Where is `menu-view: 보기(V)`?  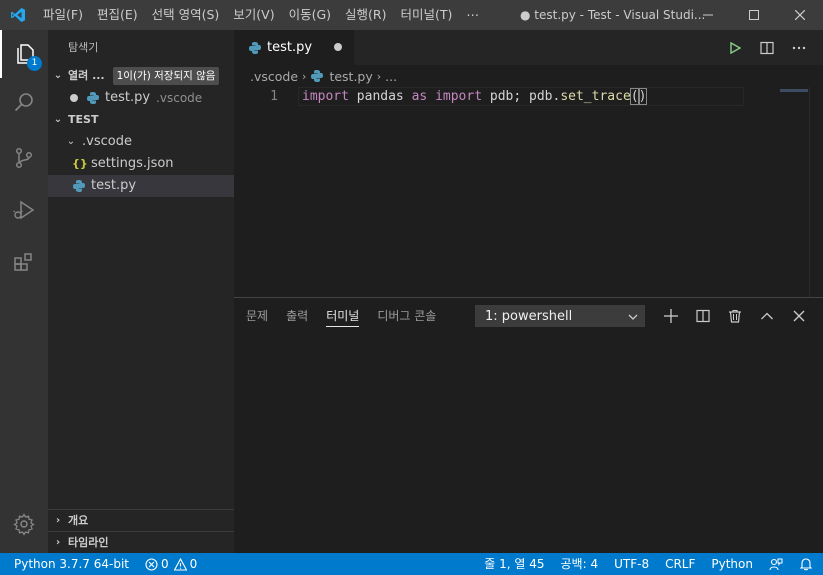
menu-view: 보기(V) is located at coordinates (253, 15).